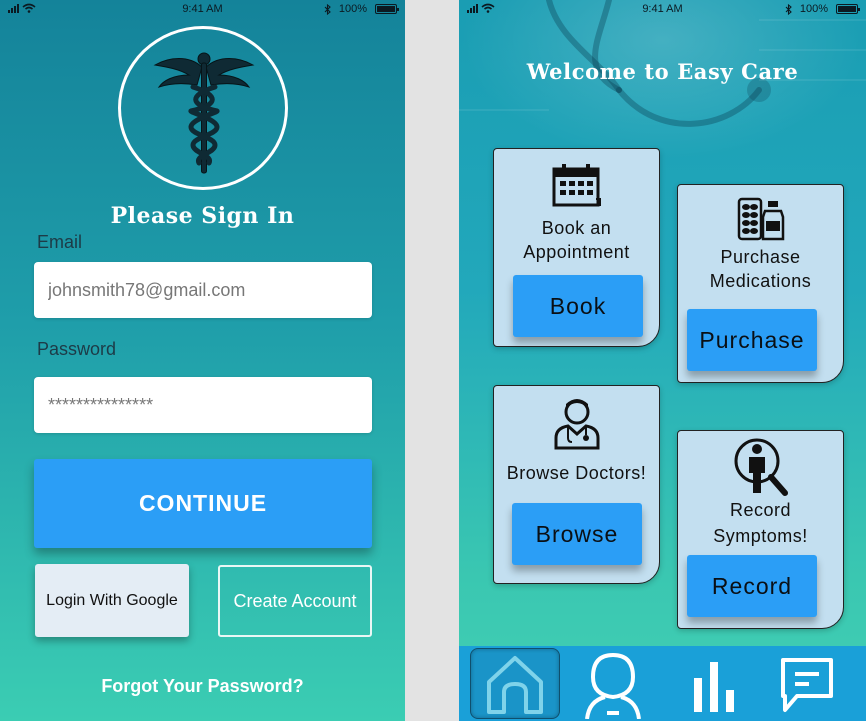  I want to click on book-appointment-card: Book an Appointment Book, so click(576, 247).